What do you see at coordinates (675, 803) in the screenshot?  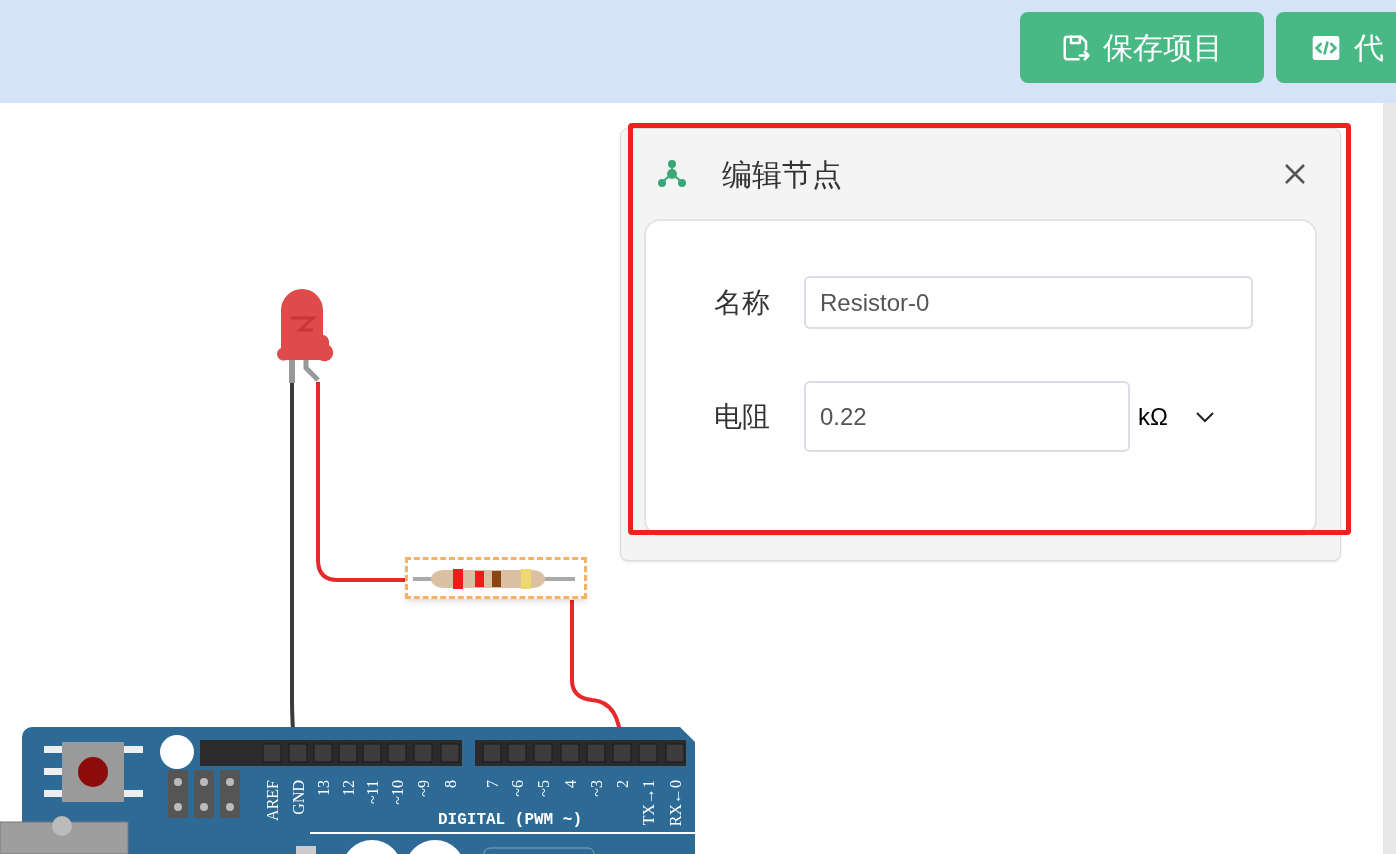 I see `pin-label: RX←0` at bounding box center [675, 803].